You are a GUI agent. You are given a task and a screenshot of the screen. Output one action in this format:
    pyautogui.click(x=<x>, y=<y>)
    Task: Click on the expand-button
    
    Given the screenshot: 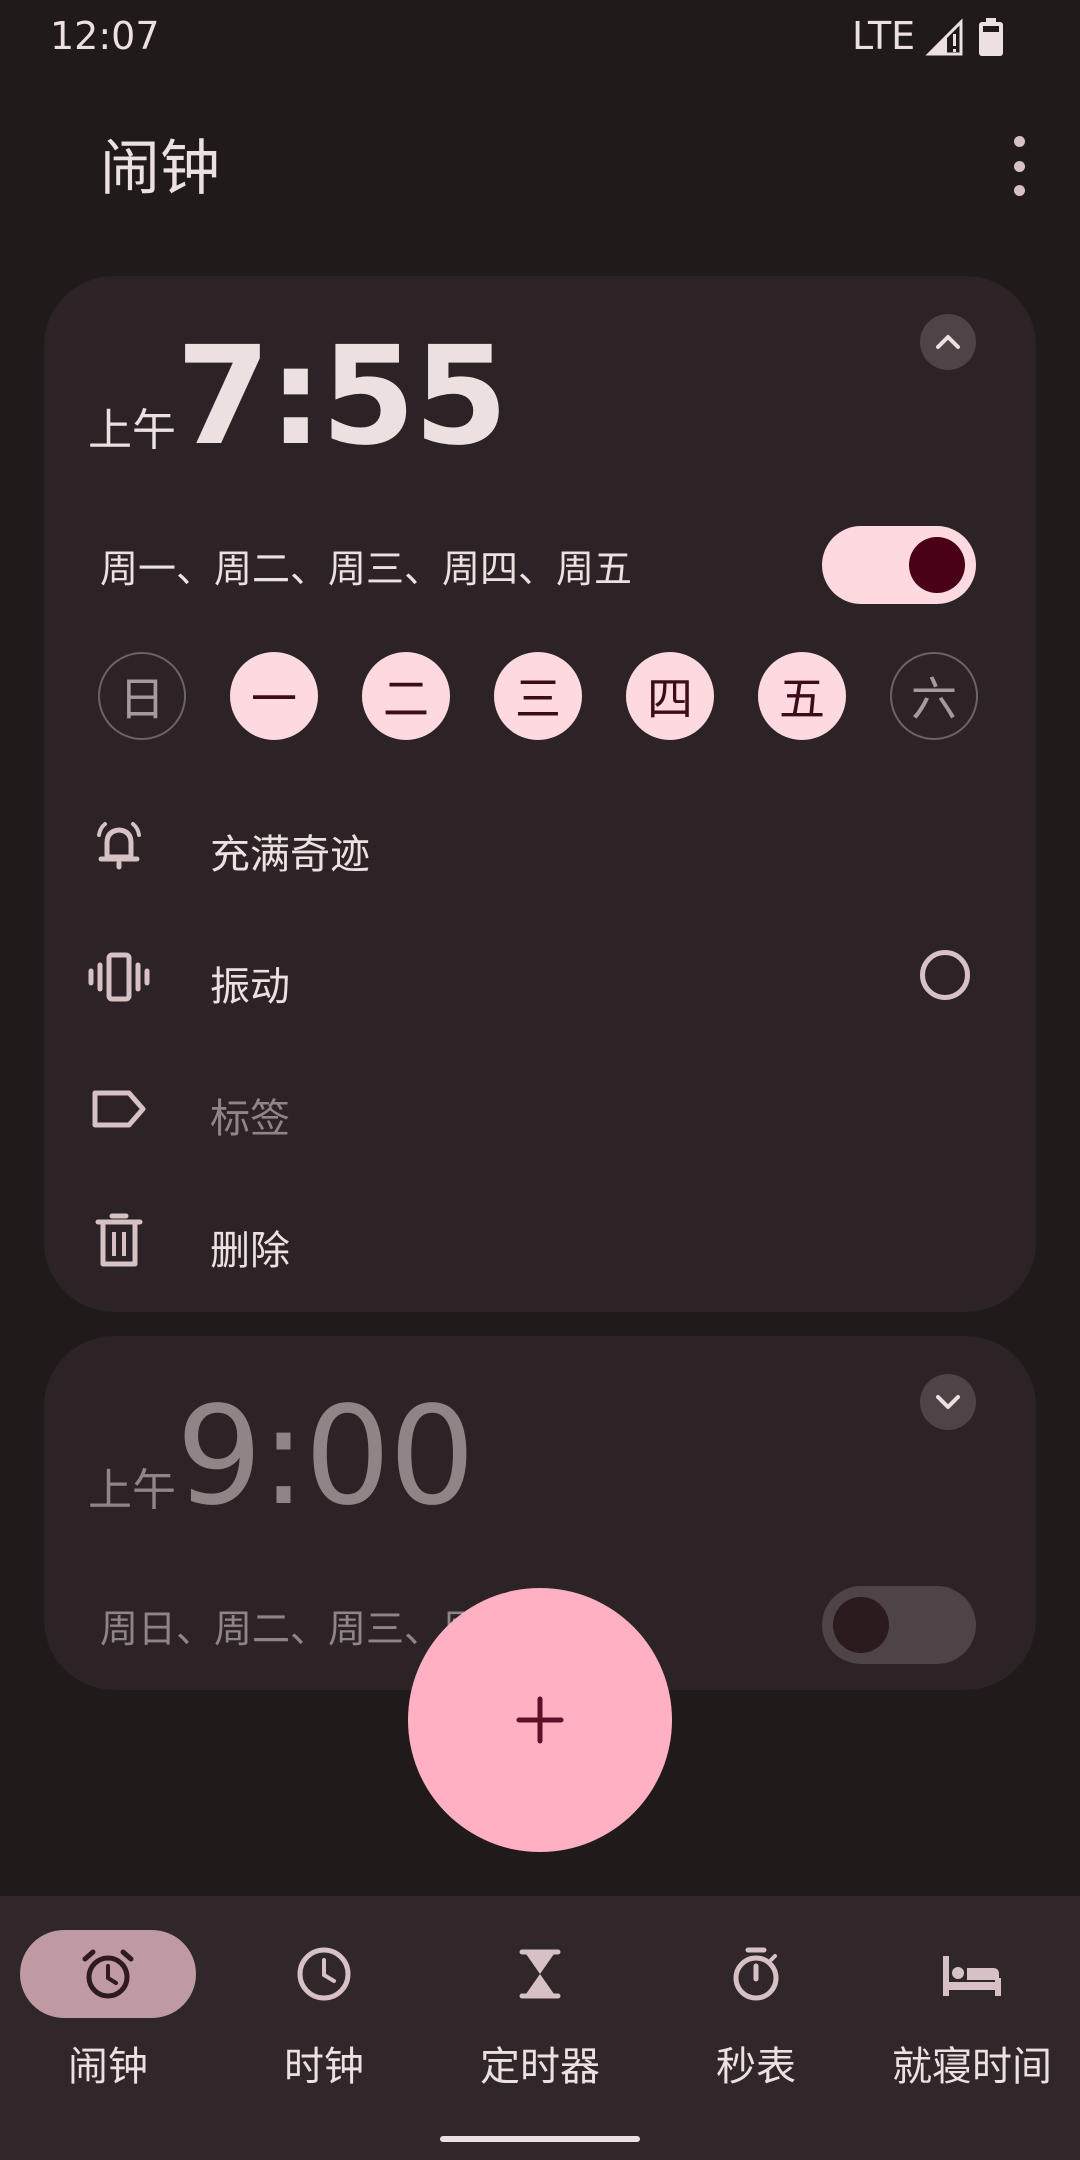 What is the action you would take?
    pyautogui.click(x=948, y=1402)
    